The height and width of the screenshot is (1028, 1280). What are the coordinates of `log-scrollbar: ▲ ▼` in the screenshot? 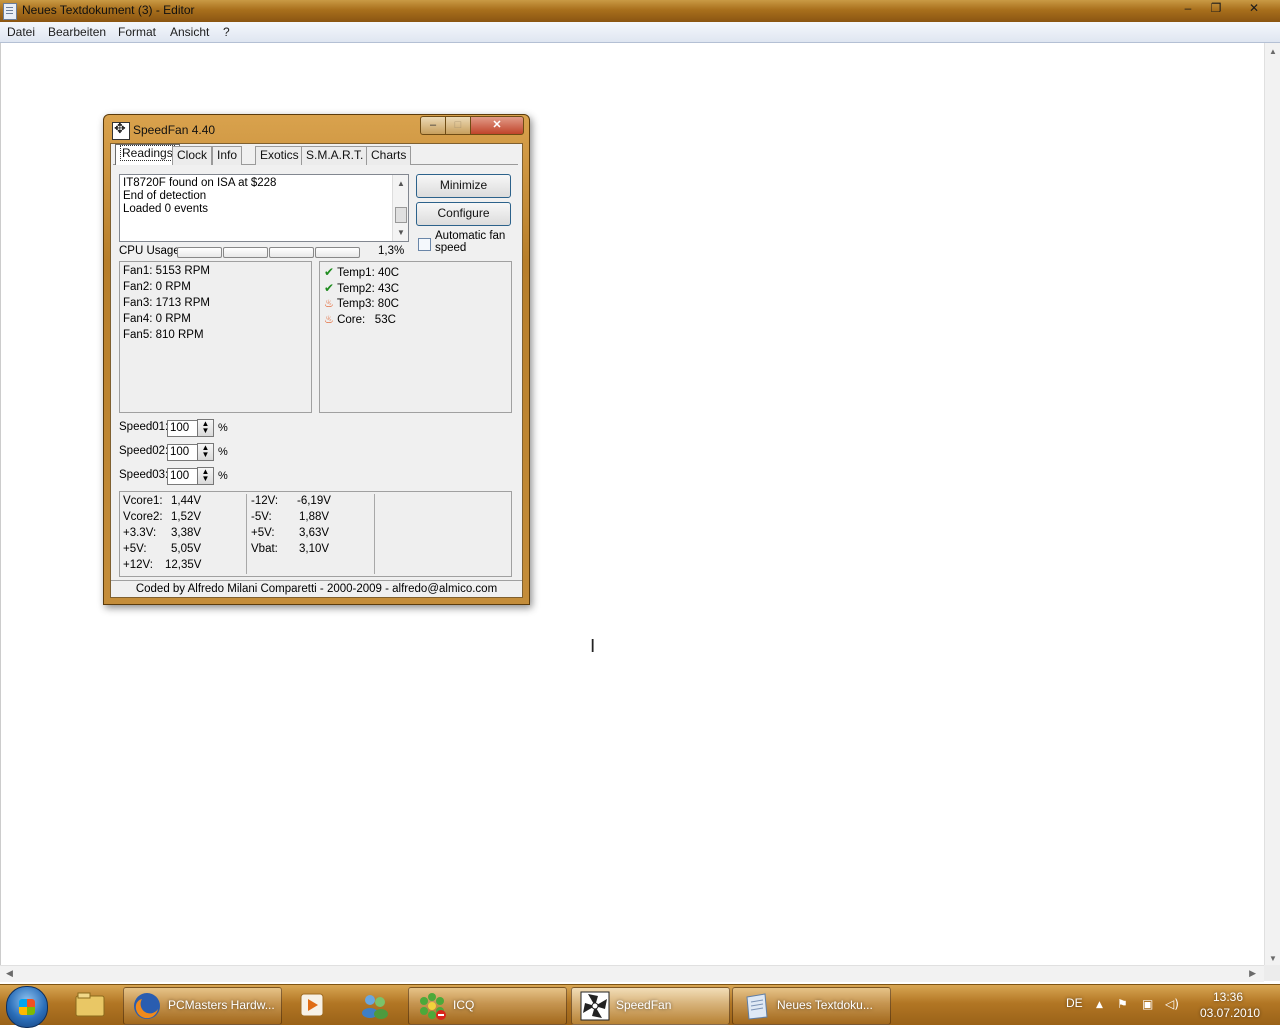 It's located at (400, 208).